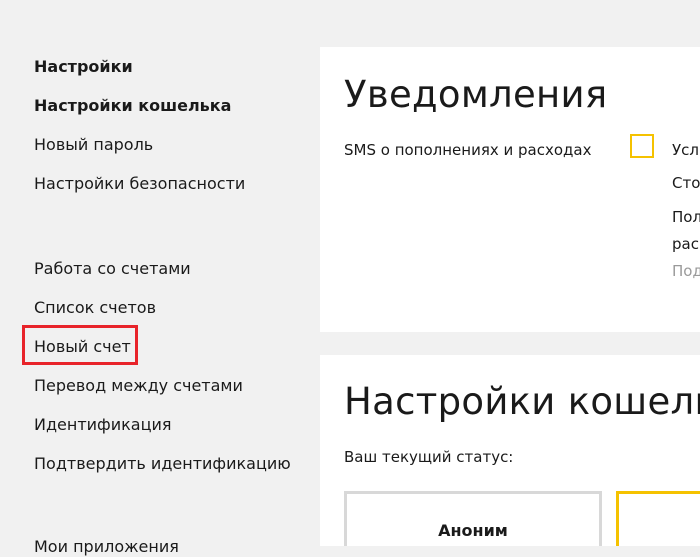 The width and height of the screenshot is (700, 557). Describe the element at coordinates (429, 457) in the screenshot. I see `current-status-label: Ваш текущий статус:` at that location.